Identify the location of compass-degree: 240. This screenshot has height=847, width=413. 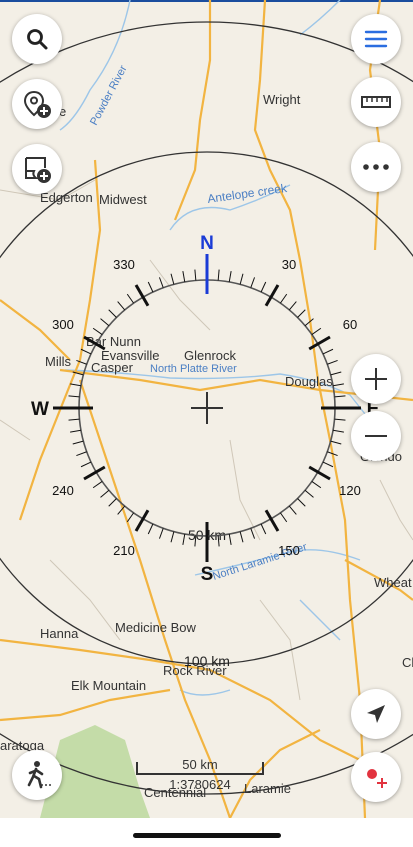
(63, 490).